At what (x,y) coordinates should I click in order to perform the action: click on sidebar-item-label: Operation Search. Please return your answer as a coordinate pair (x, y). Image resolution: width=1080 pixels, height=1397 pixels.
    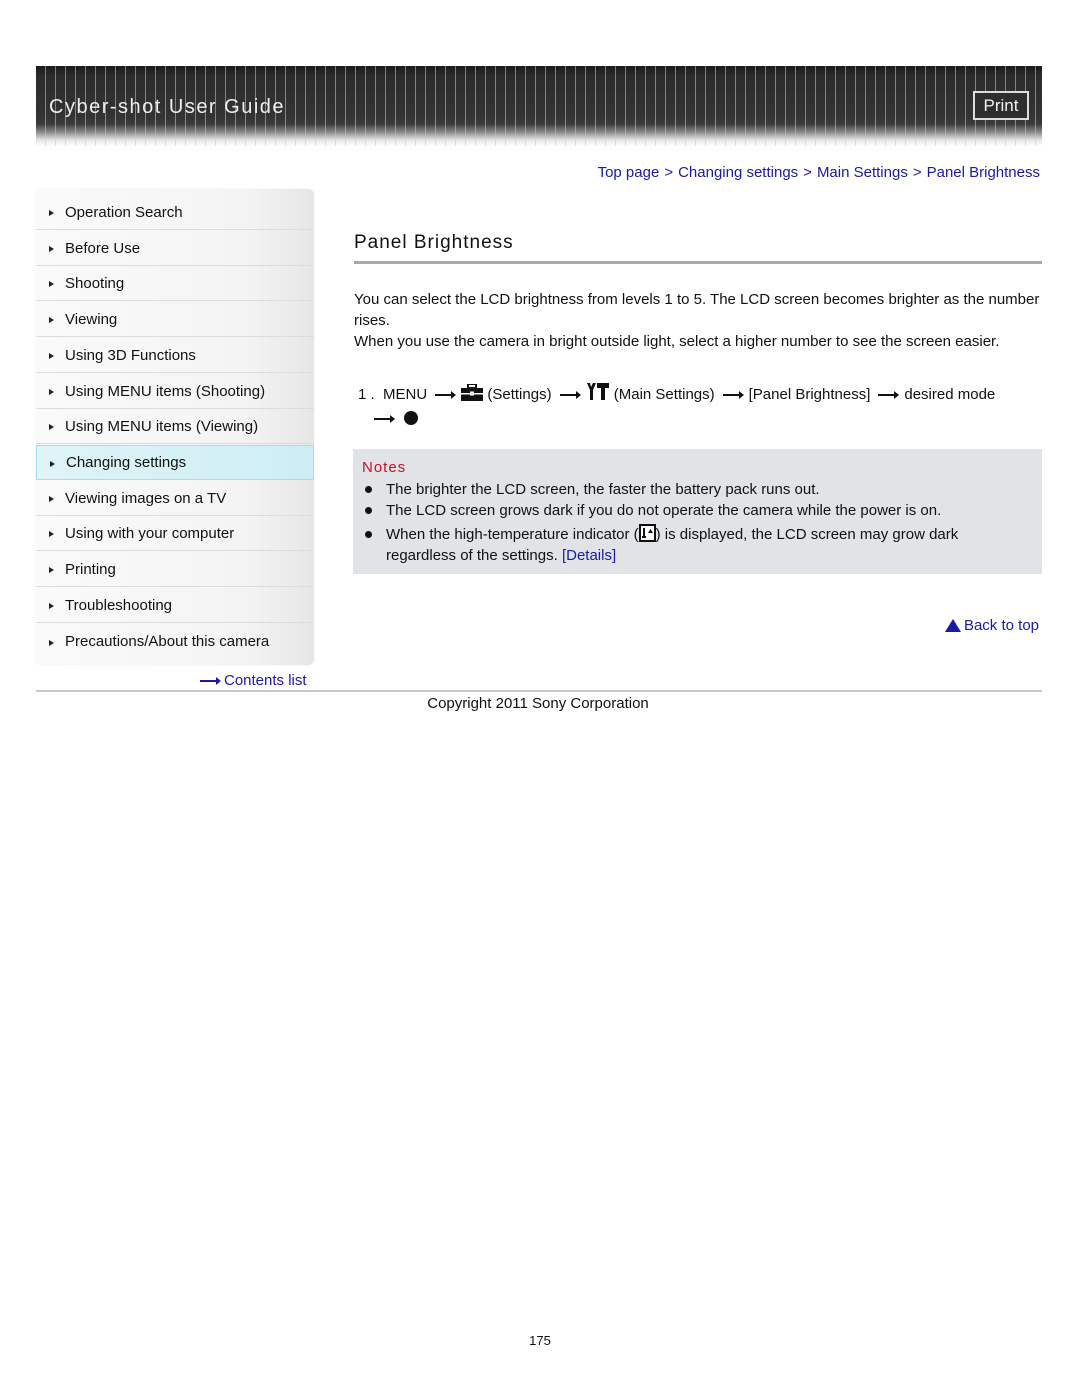
    Looking at the image, I should click on (124, 212).